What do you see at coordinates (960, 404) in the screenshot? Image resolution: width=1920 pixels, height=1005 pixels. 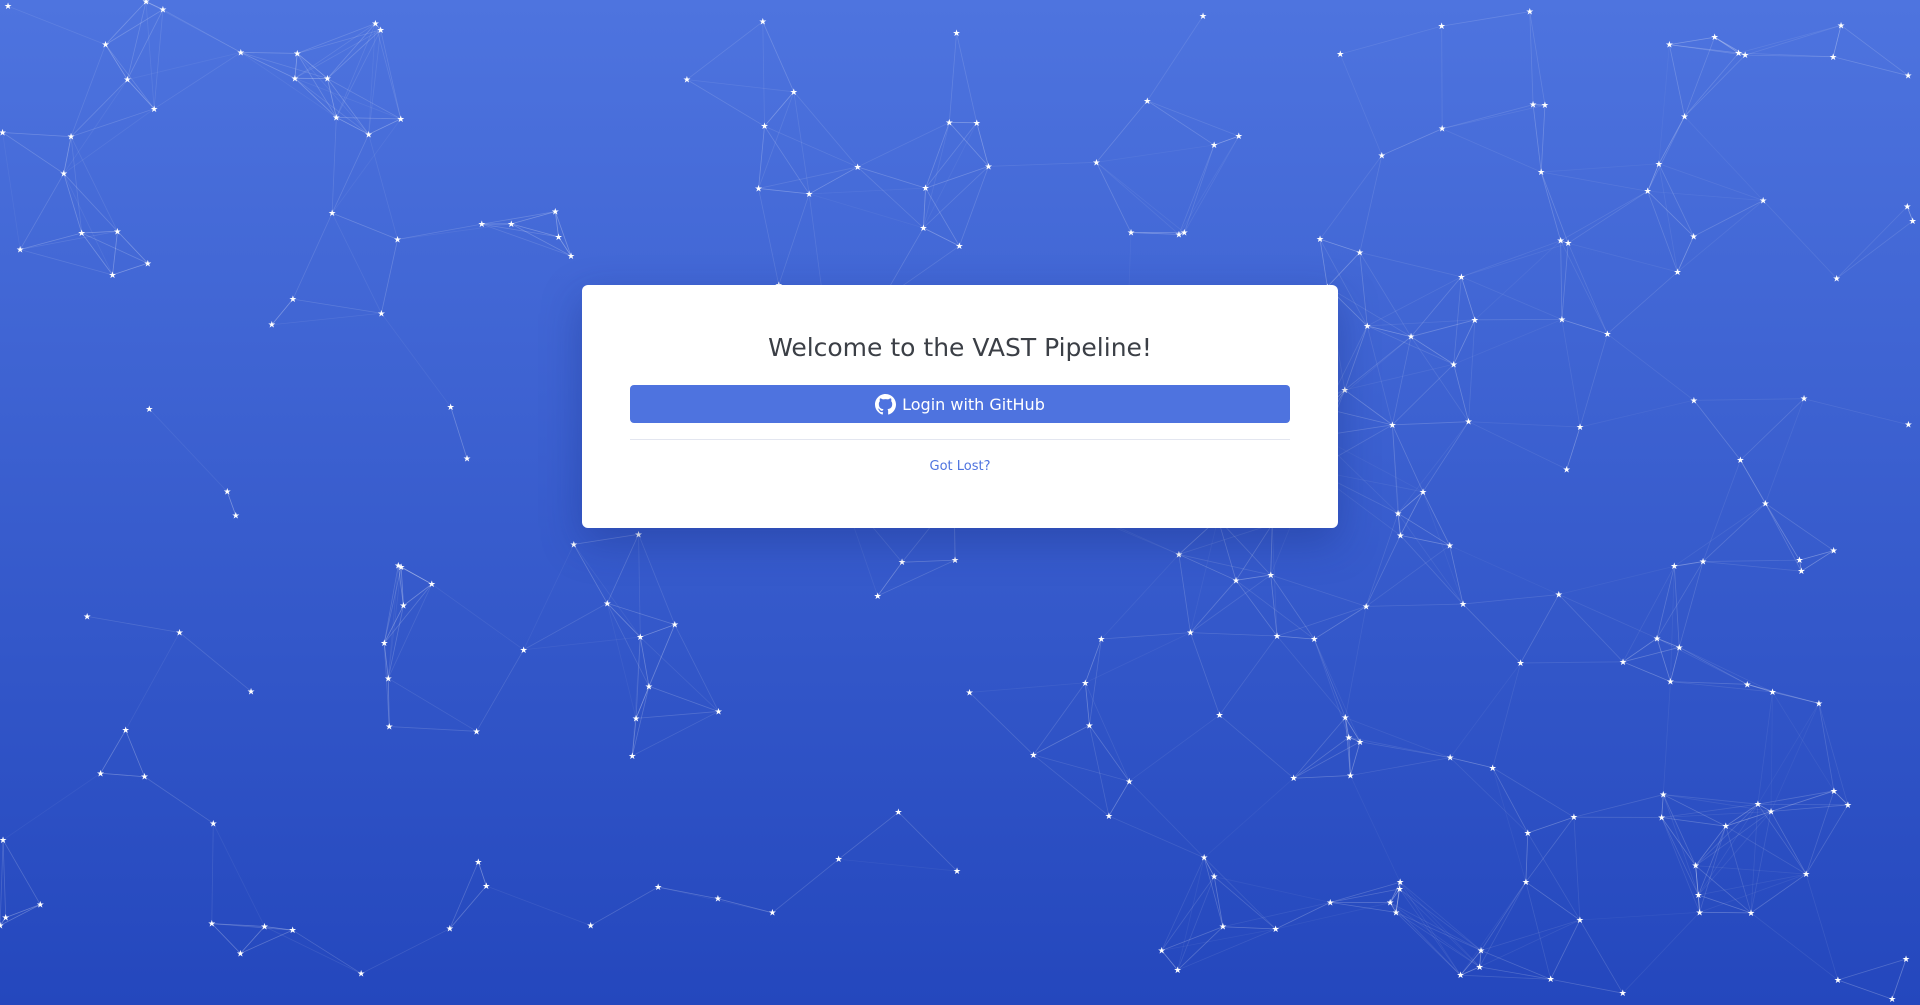 I see `login-github-button: Login with GitHub` at bounding box center [960, 404].